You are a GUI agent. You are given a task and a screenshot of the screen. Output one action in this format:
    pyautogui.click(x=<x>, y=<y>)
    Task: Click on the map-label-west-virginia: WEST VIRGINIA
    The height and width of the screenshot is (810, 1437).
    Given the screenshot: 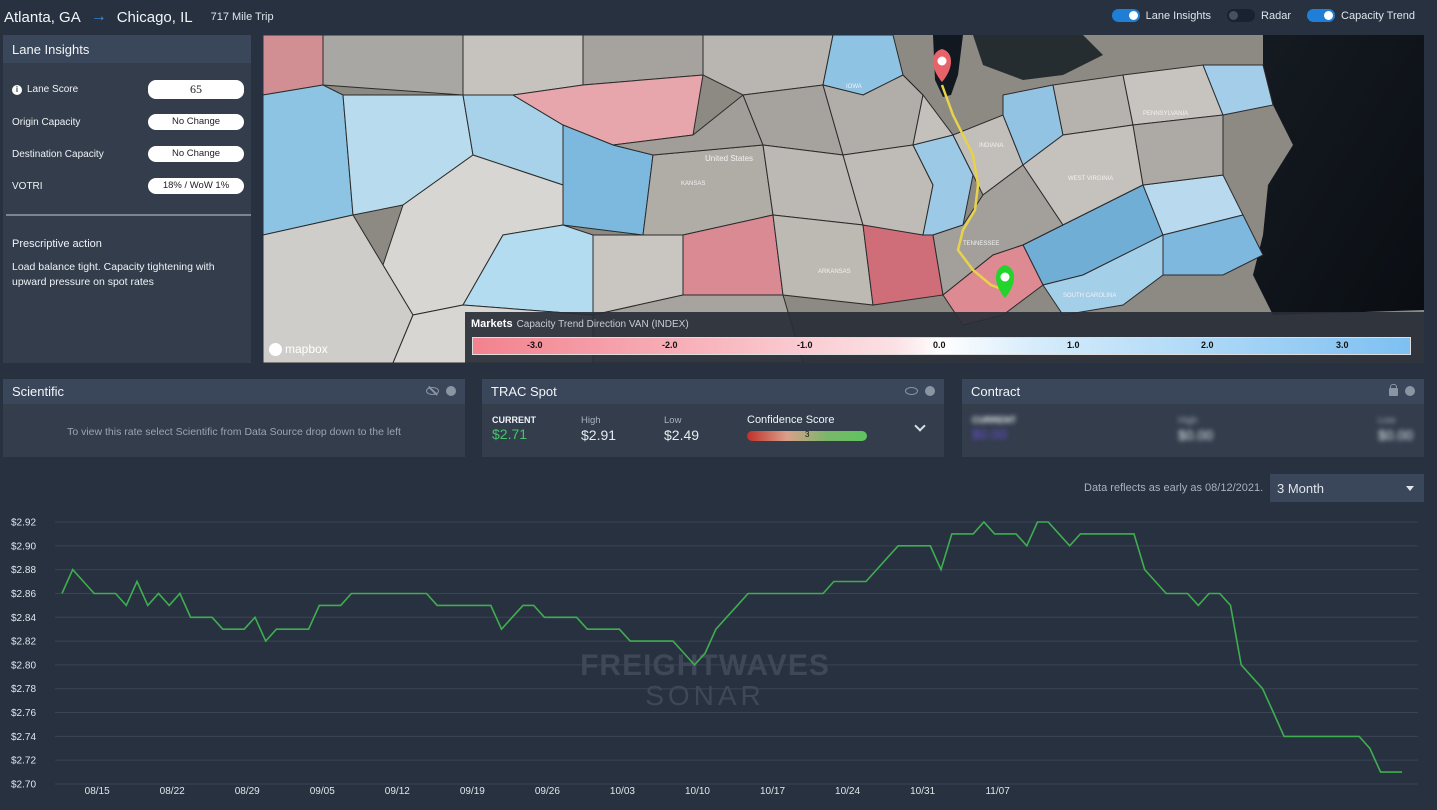 What is the action you would take?
    pyautogui.click(x=1090, y=179)
    